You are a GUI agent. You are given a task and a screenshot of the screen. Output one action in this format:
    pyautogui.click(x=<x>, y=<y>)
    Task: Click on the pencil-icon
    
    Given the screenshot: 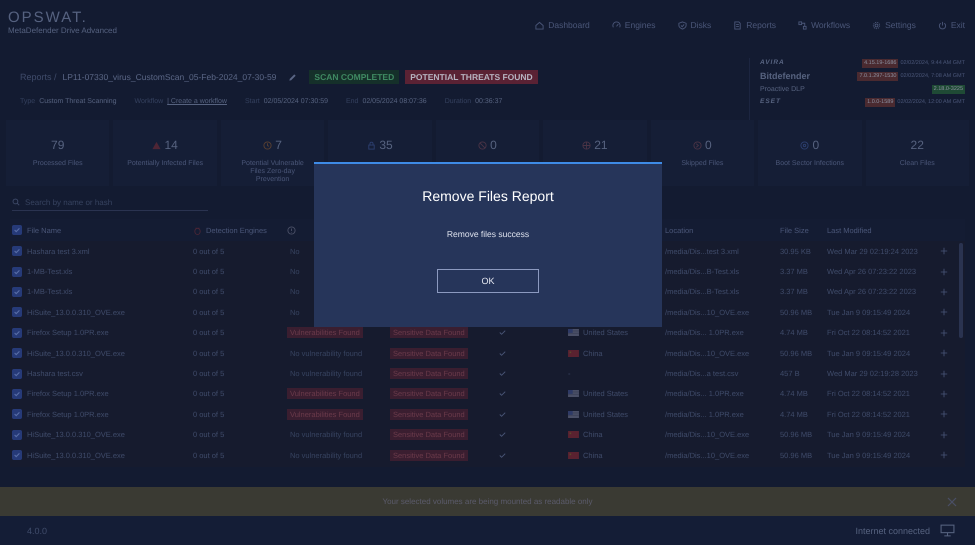 What is the action you would take?
    pyautogui.click(x=293, y=77)
    